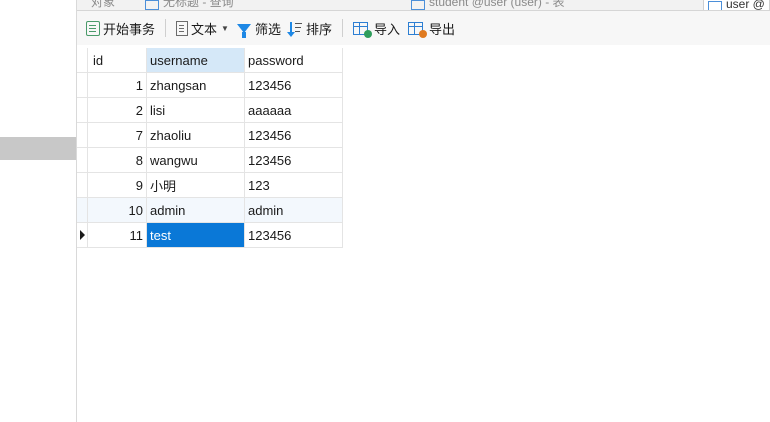 This screenshot has height=422, width=770. What do you see at coordinates (267, 29) in the screenshot?
I see `filter-label: 筛选` at bounding box center [267, 29].